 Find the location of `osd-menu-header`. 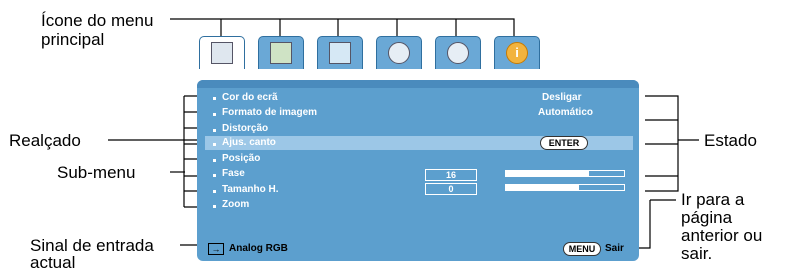

osd-menu-header is located at coordinates (418, 84).